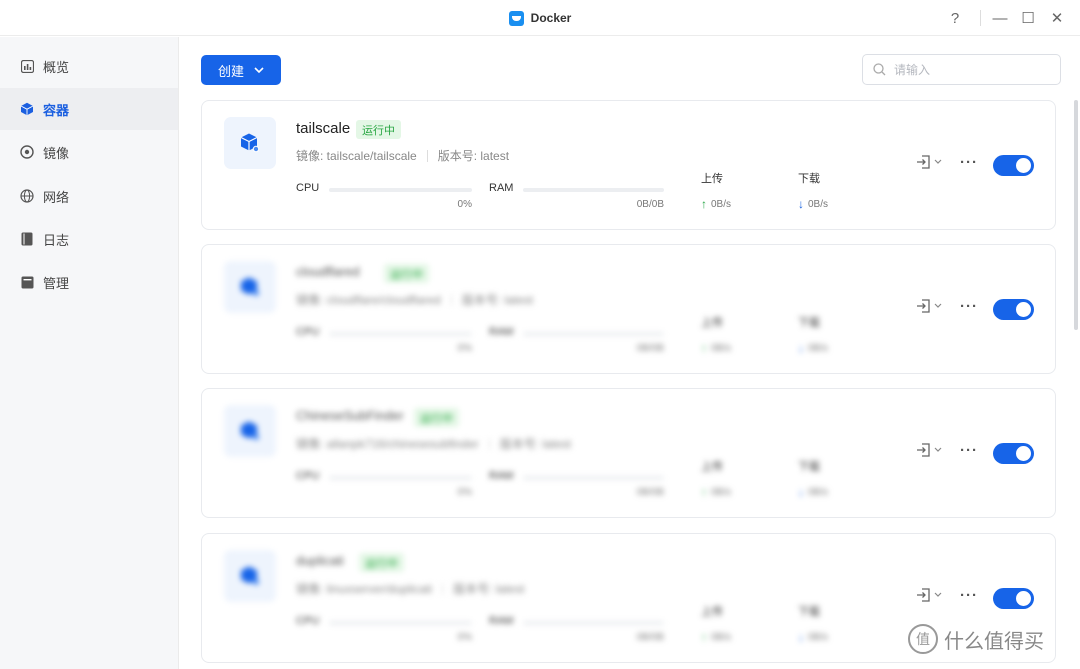  Describe the element at coordinates (402, 155) in the screenshot. I see `container-meta: 镜像: tailscale/tailscale 版本号: latest` at that location.